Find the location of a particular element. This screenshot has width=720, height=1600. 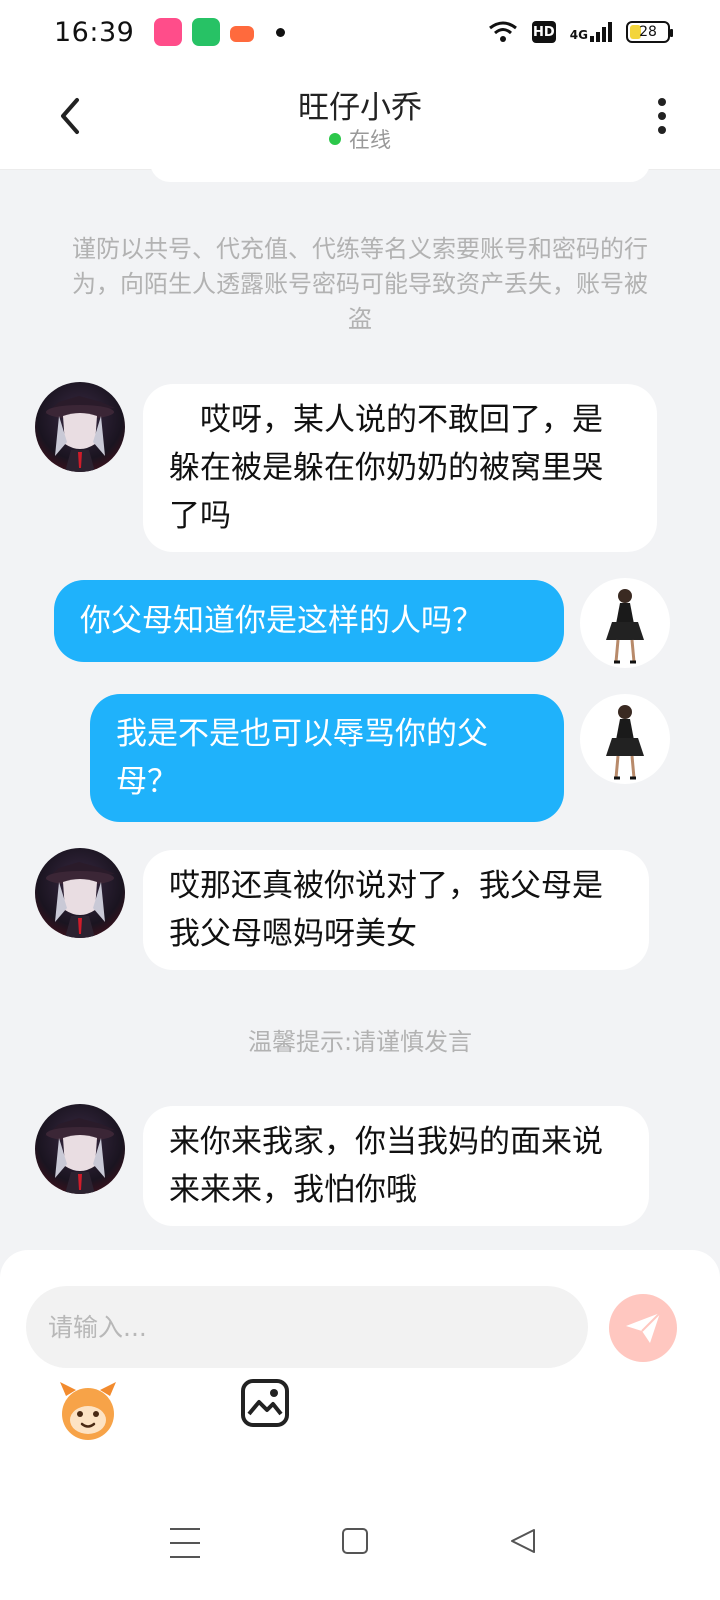

send-button is located at coordinates (643, 1328).